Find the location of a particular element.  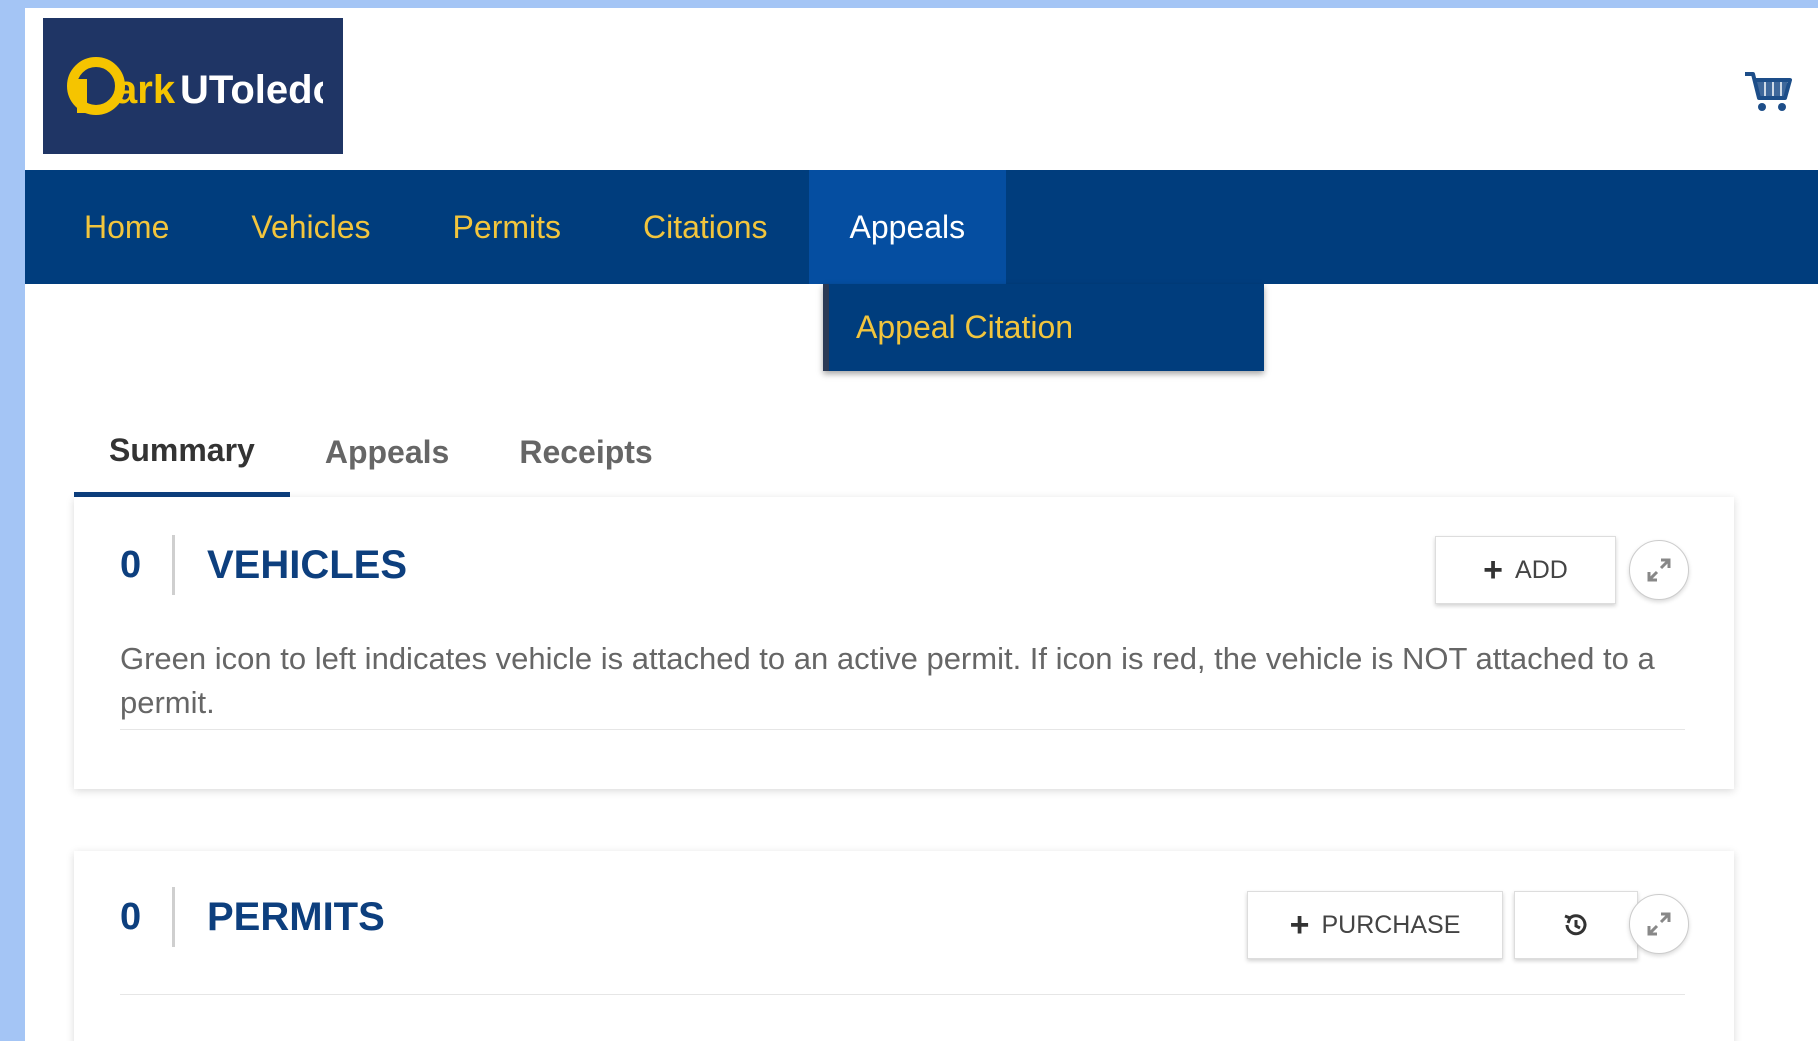

expand-vehicles-button is located at coordinates (1659, 570).